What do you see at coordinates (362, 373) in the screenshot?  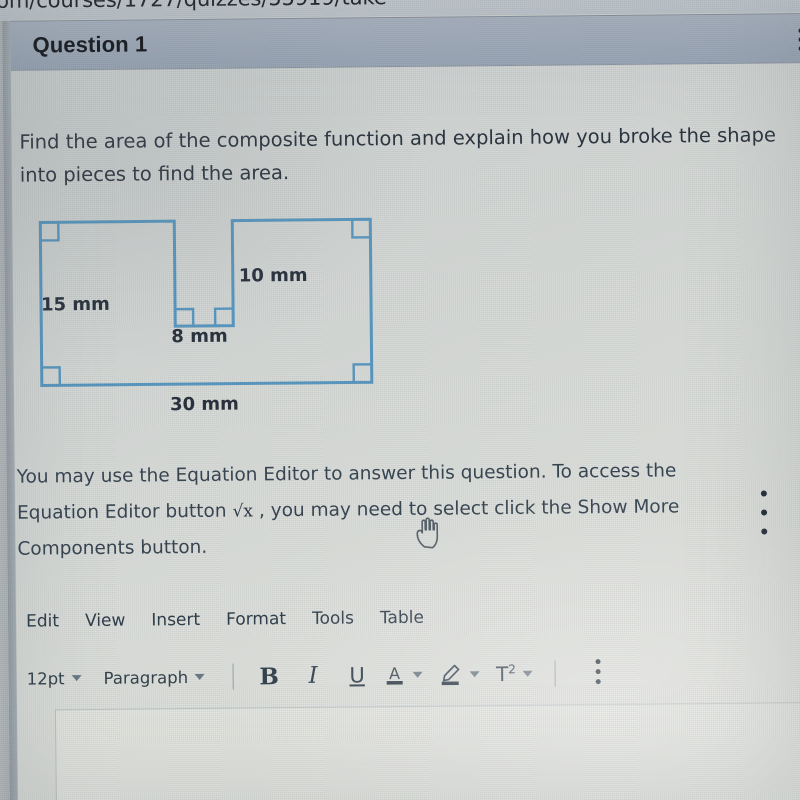 I see `right-angle-marker-bottom-right` at bounding box center [362, 373].